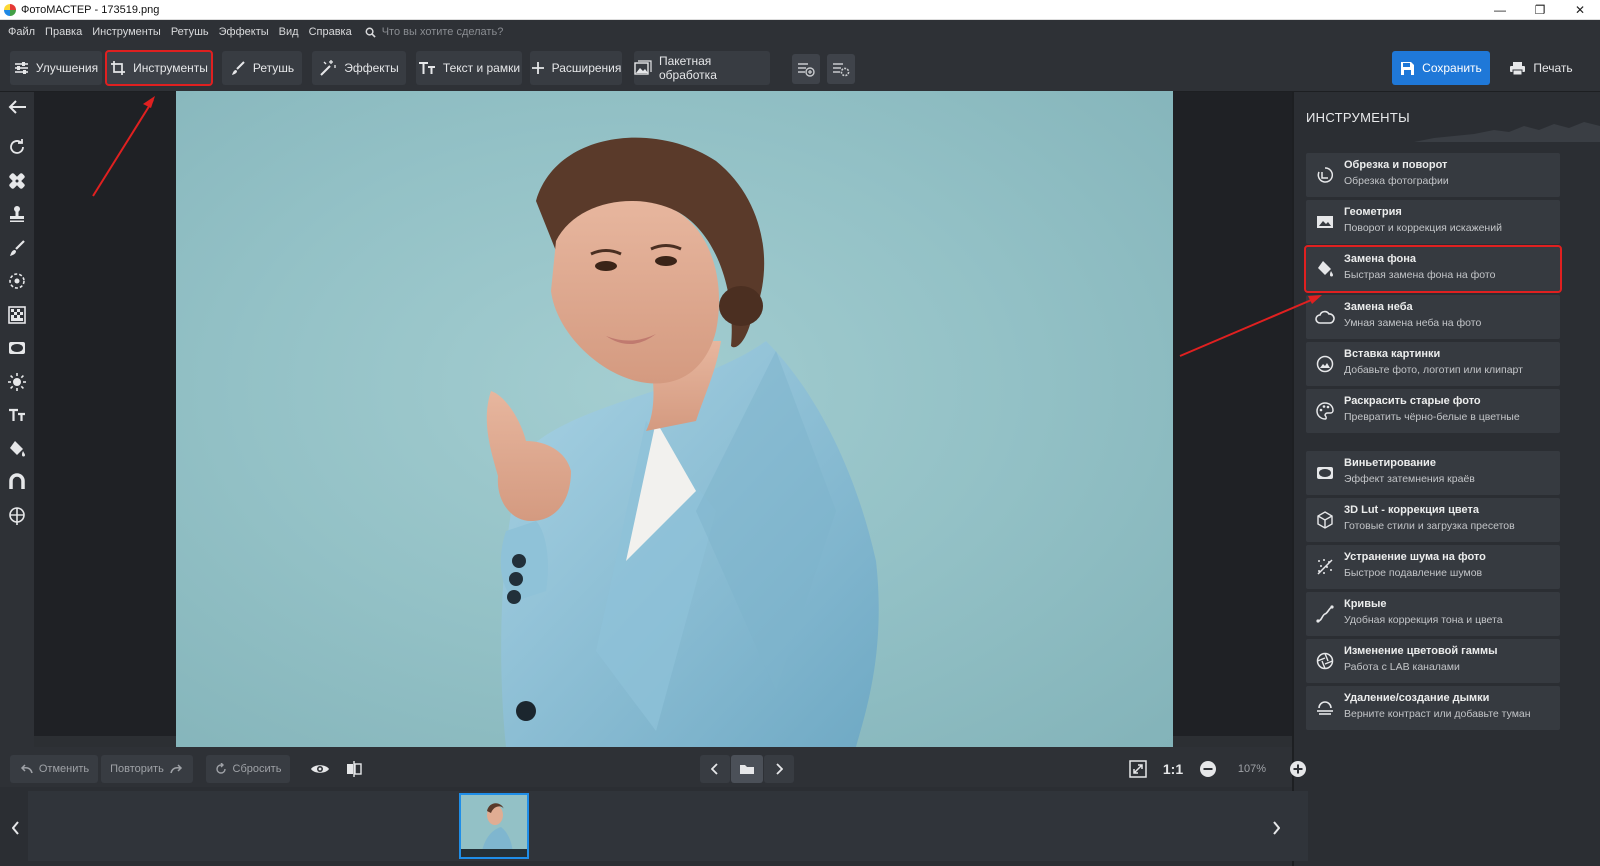 The height and width of the screenshot is (866, 1600). What do you see at coordinates (17, 516) in the screenshot?
I see `tool-geo` at bounding box center [17, 516].